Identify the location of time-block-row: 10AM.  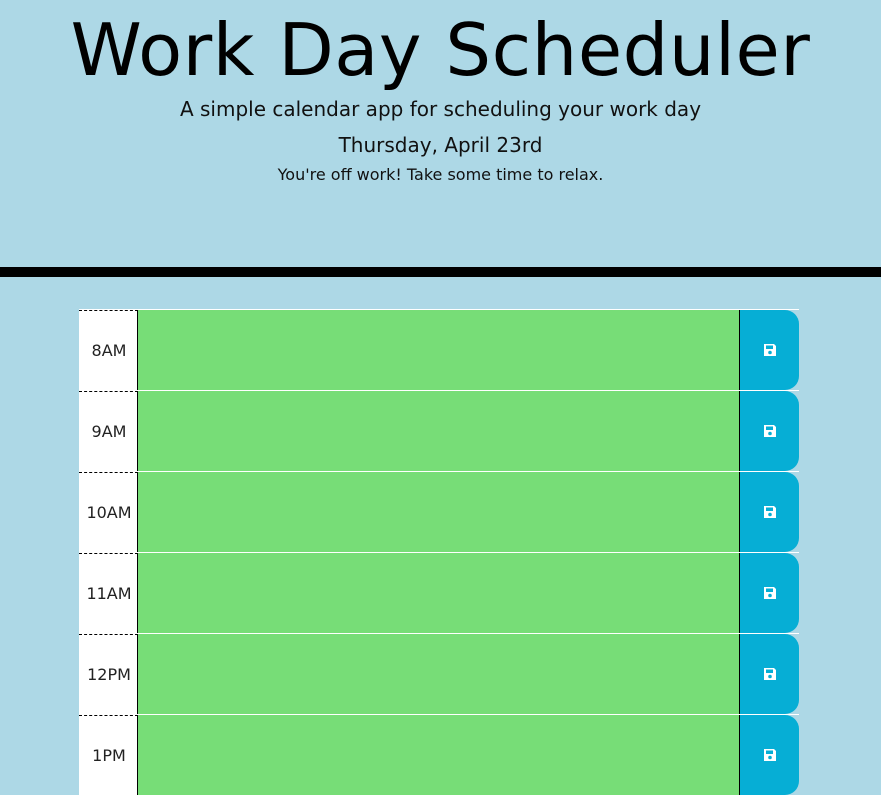
(439, 511).